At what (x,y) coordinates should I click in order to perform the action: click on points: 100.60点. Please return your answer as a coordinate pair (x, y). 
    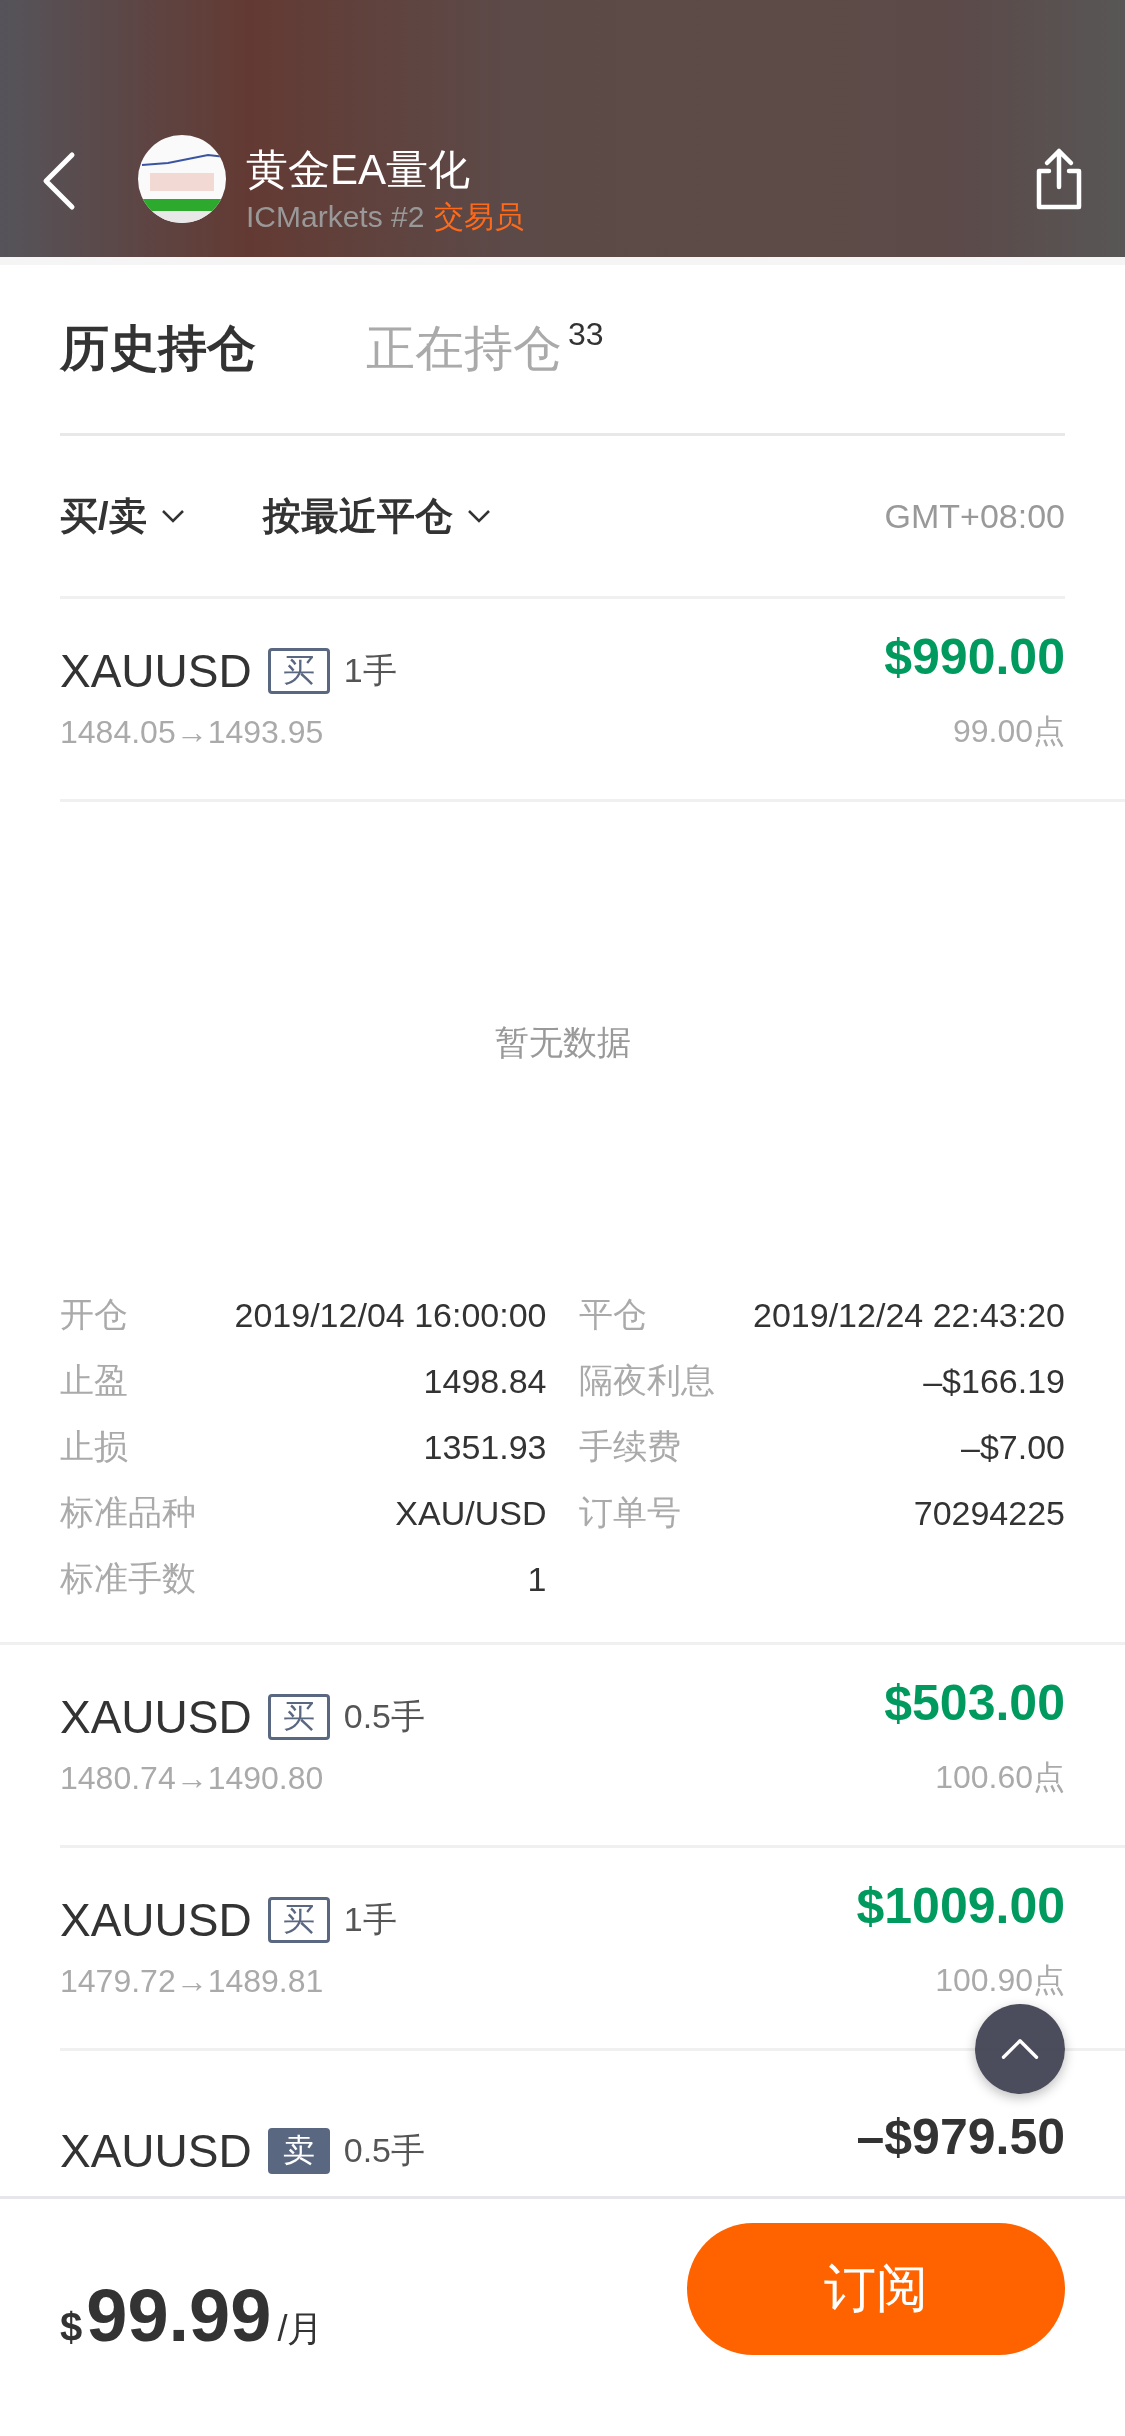
    Looking at the image, I should click on (1000, 1777).